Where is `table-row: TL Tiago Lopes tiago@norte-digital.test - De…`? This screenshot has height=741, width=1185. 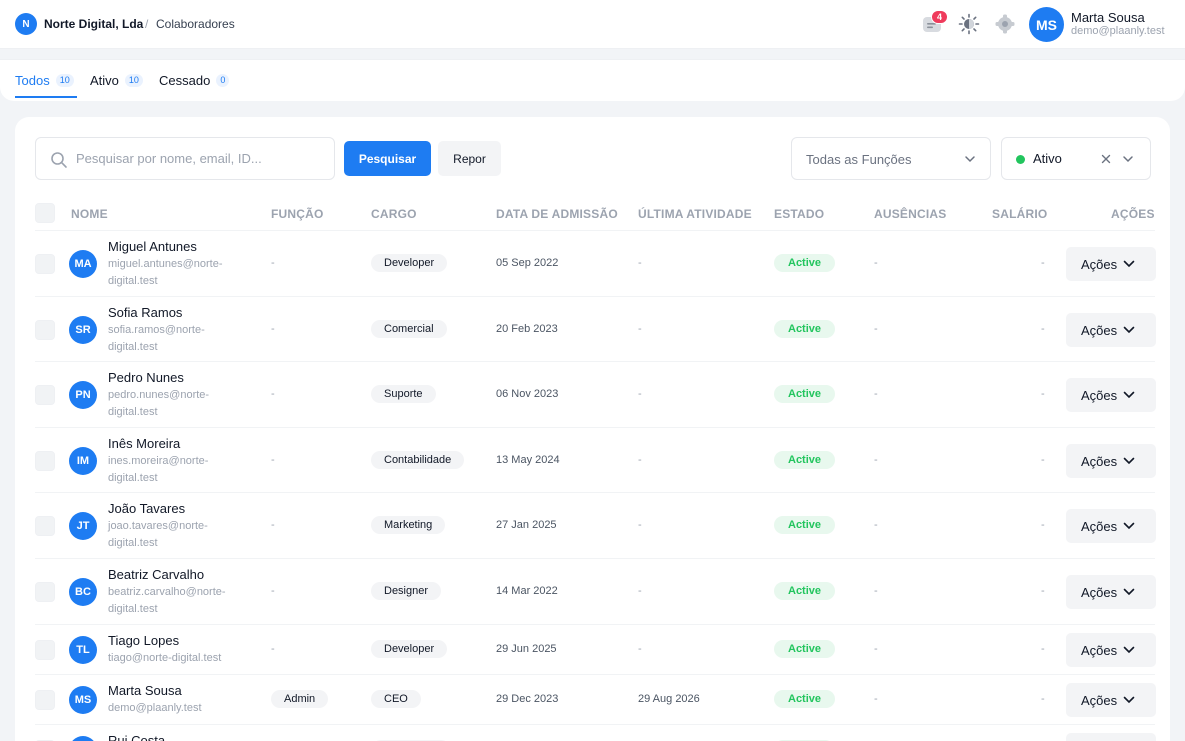 table-row: TL Tiago Lopes tiago@norte-digital.test - De… is located at coordinates (595, 649).